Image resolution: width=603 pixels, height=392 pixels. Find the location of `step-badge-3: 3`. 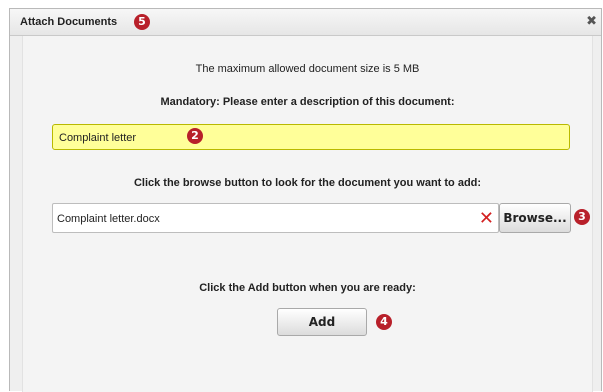

step-badge-3: 3 is located at coordinates (582, 217).